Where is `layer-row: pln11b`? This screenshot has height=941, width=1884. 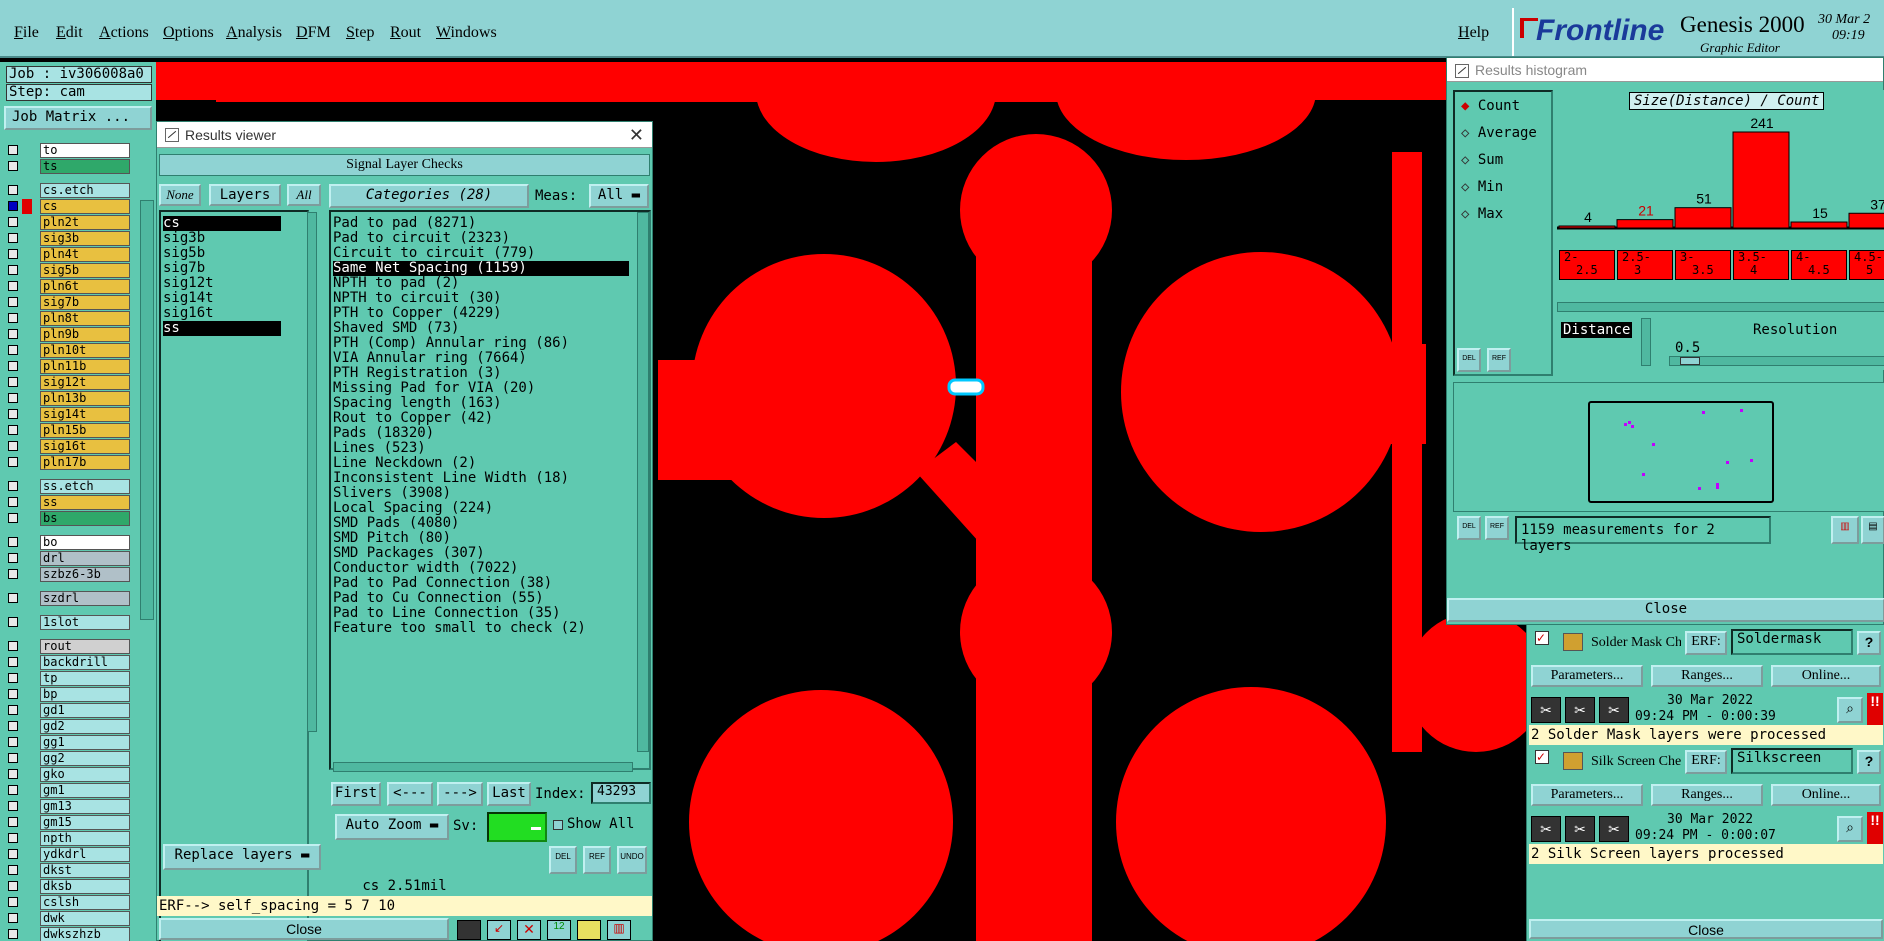 layer-row: pln11b is located at coordinates (69, 366).